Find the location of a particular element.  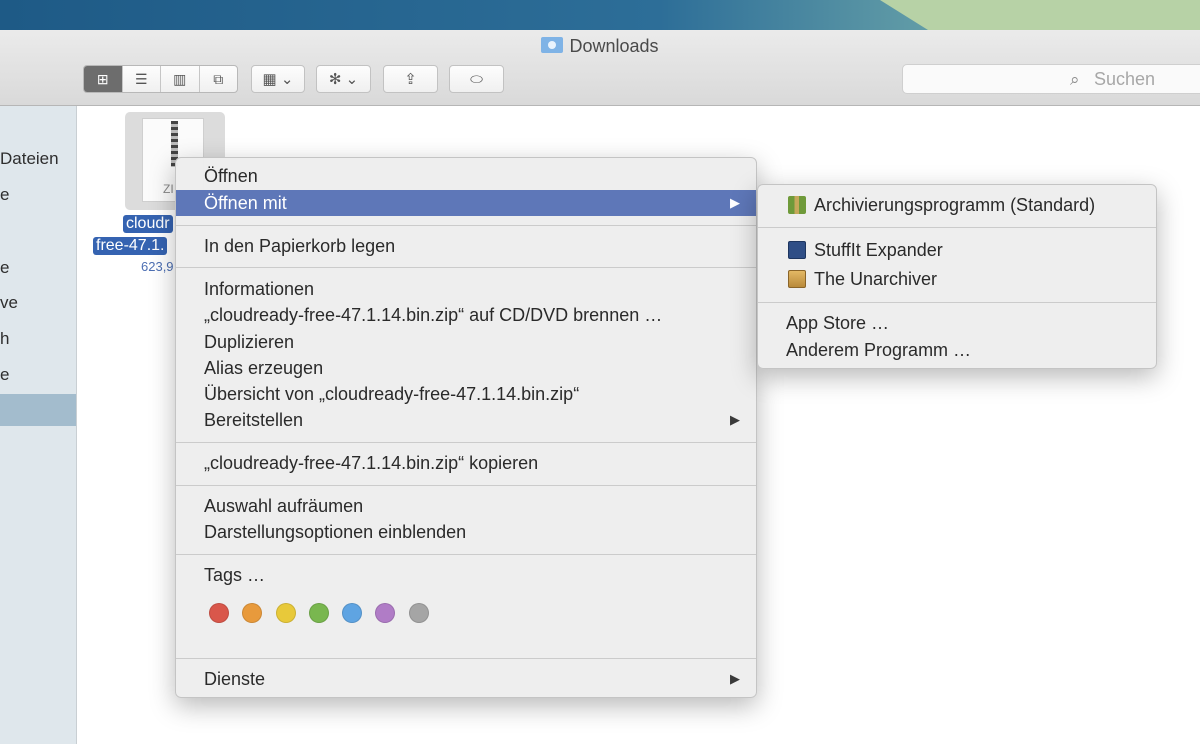

icon-view-button: ⊞ is located at coordinates (103, 79).